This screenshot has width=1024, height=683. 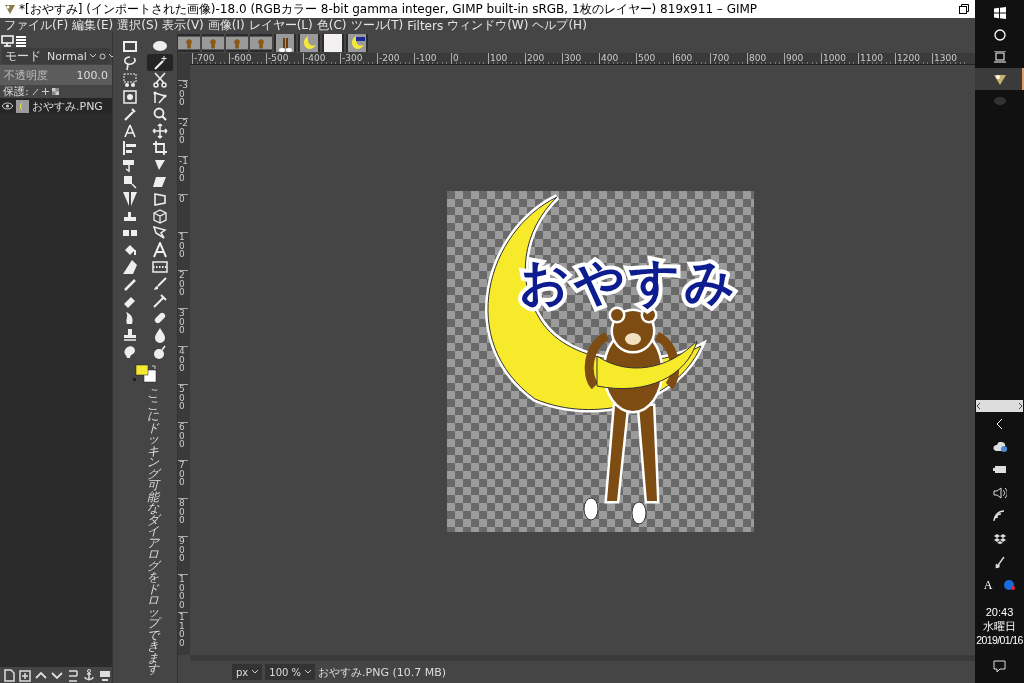 I want to click on drop-icon, so click(x=160, y=334).